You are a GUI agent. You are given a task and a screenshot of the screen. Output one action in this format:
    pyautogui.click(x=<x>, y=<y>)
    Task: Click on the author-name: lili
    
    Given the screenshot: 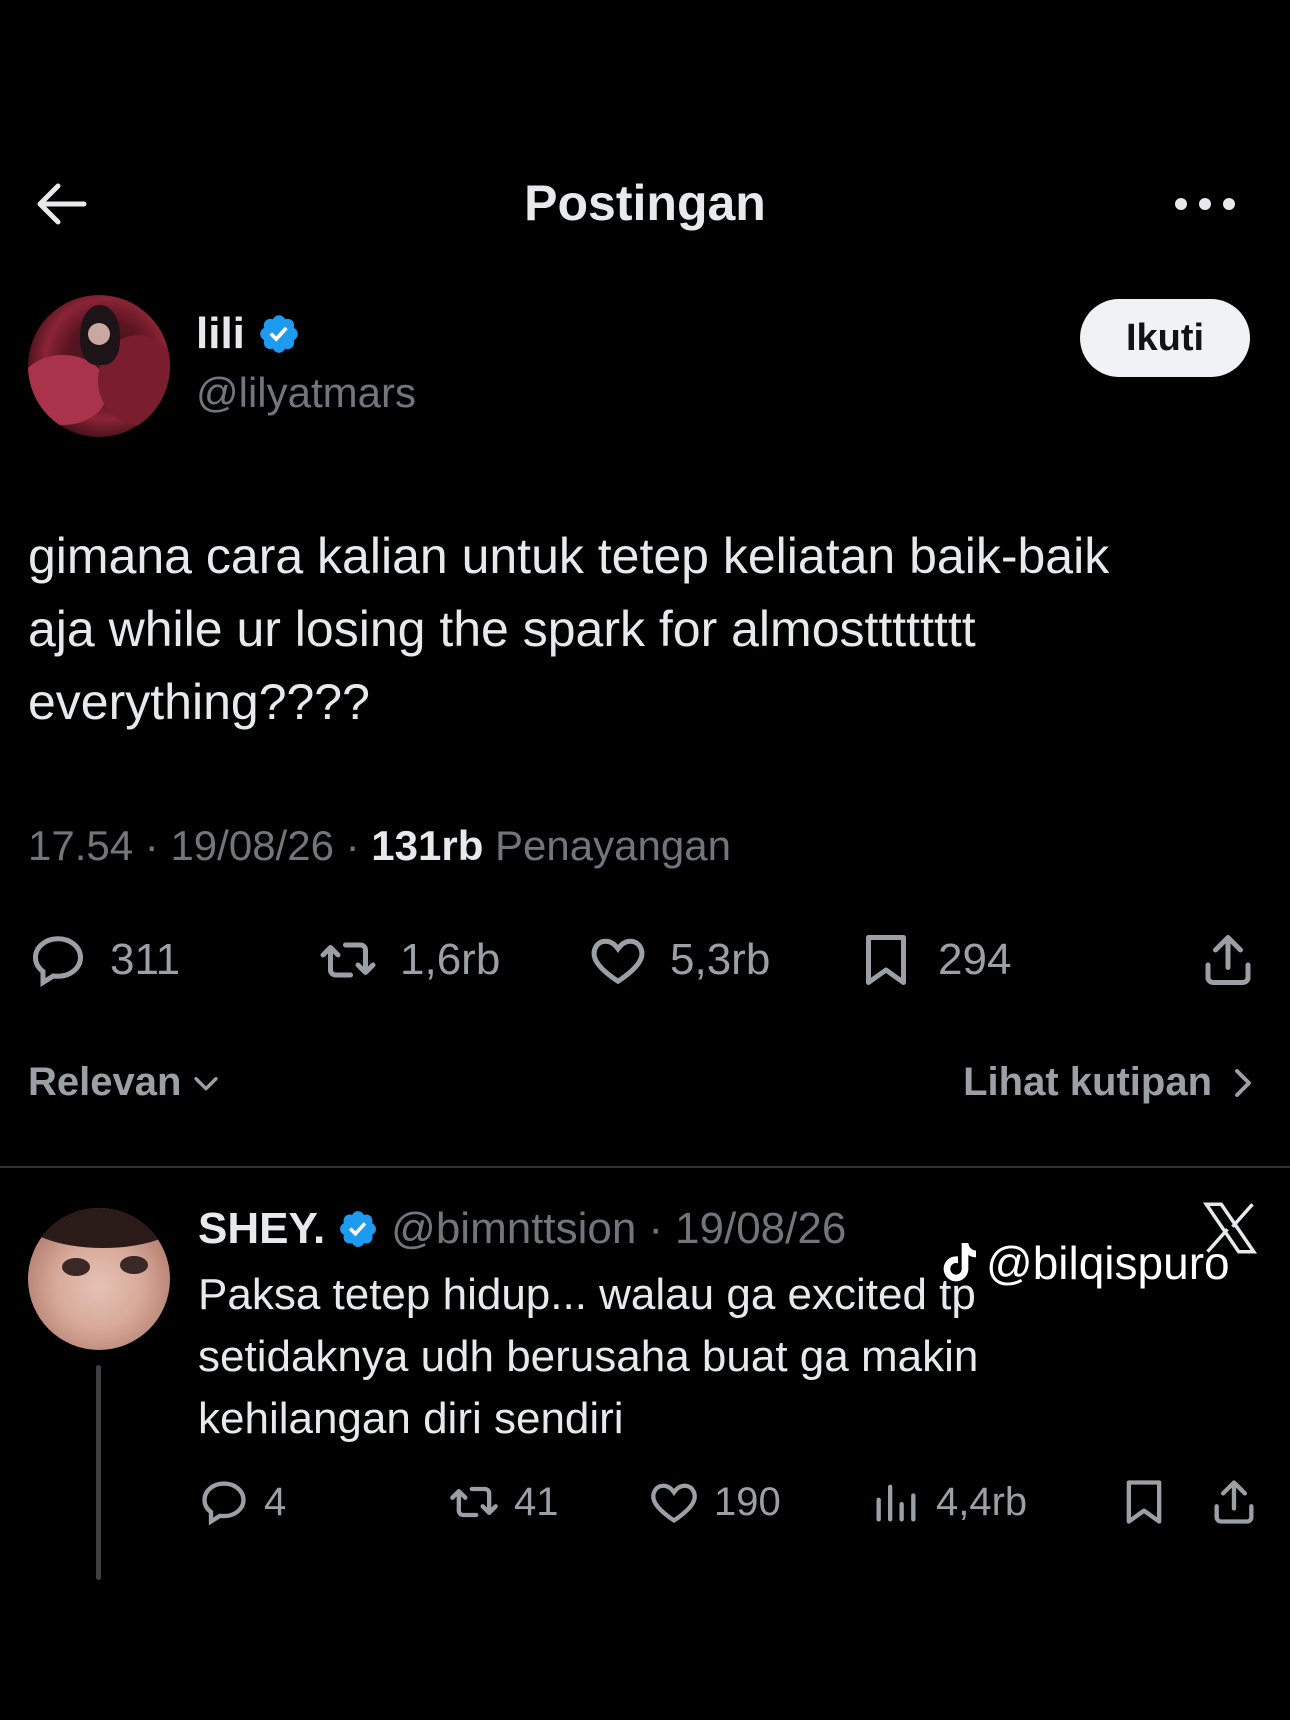 What is the action you would take?
    pyautogui.click(x=220, y=334)
    